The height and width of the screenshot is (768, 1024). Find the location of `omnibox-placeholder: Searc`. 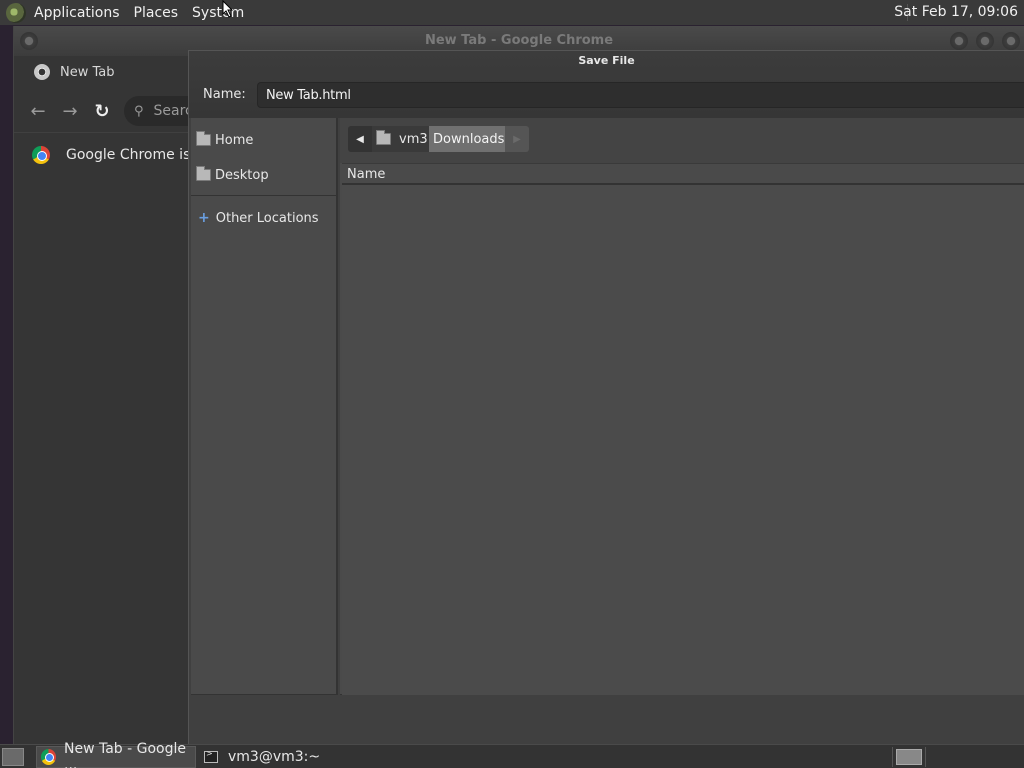

omnibox-placeholder: Searc is located at coordinates (173, 111).